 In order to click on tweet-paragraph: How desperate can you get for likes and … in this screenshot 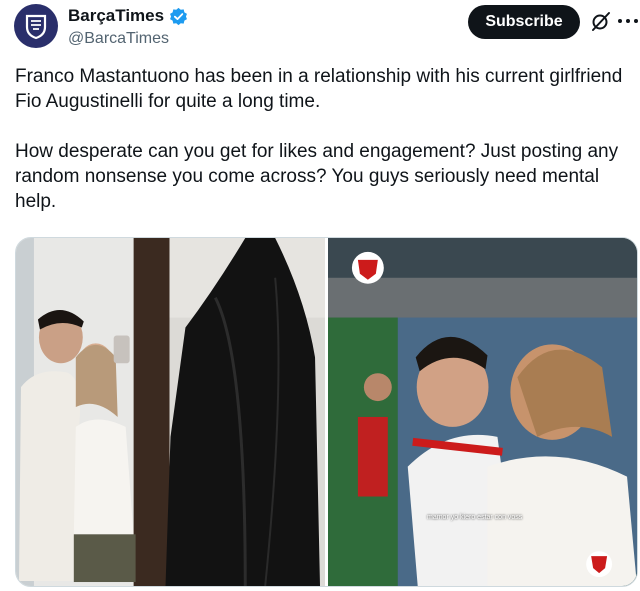, I will do `click(317, 176)`.